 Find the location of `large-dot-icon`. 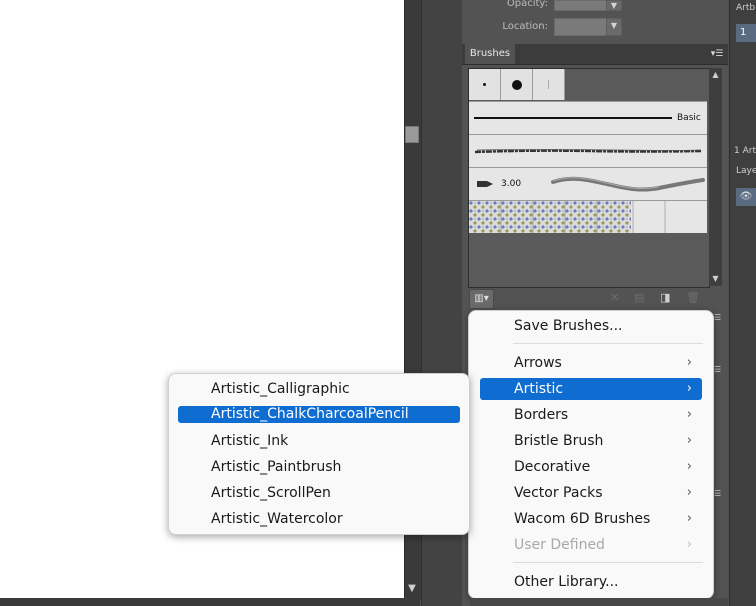

large-dot-icon is located at coordinates (517, 85).